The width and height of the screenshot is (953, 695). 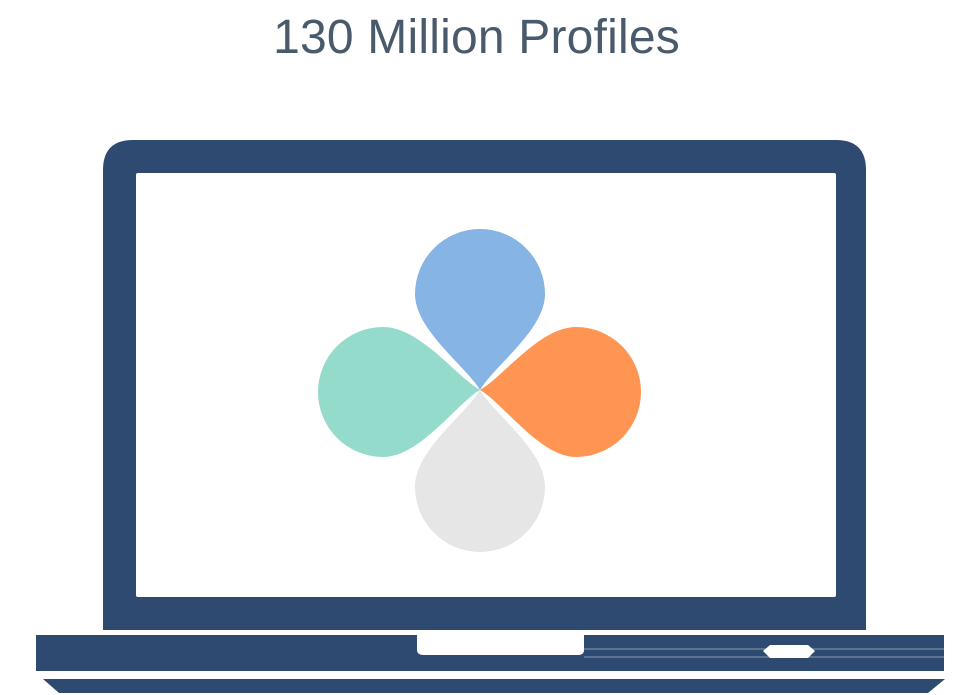 What do you see at coordinates (490, 664) in the screenshot?
I see `laptop-base-icon` at bounding box center [490, 664].